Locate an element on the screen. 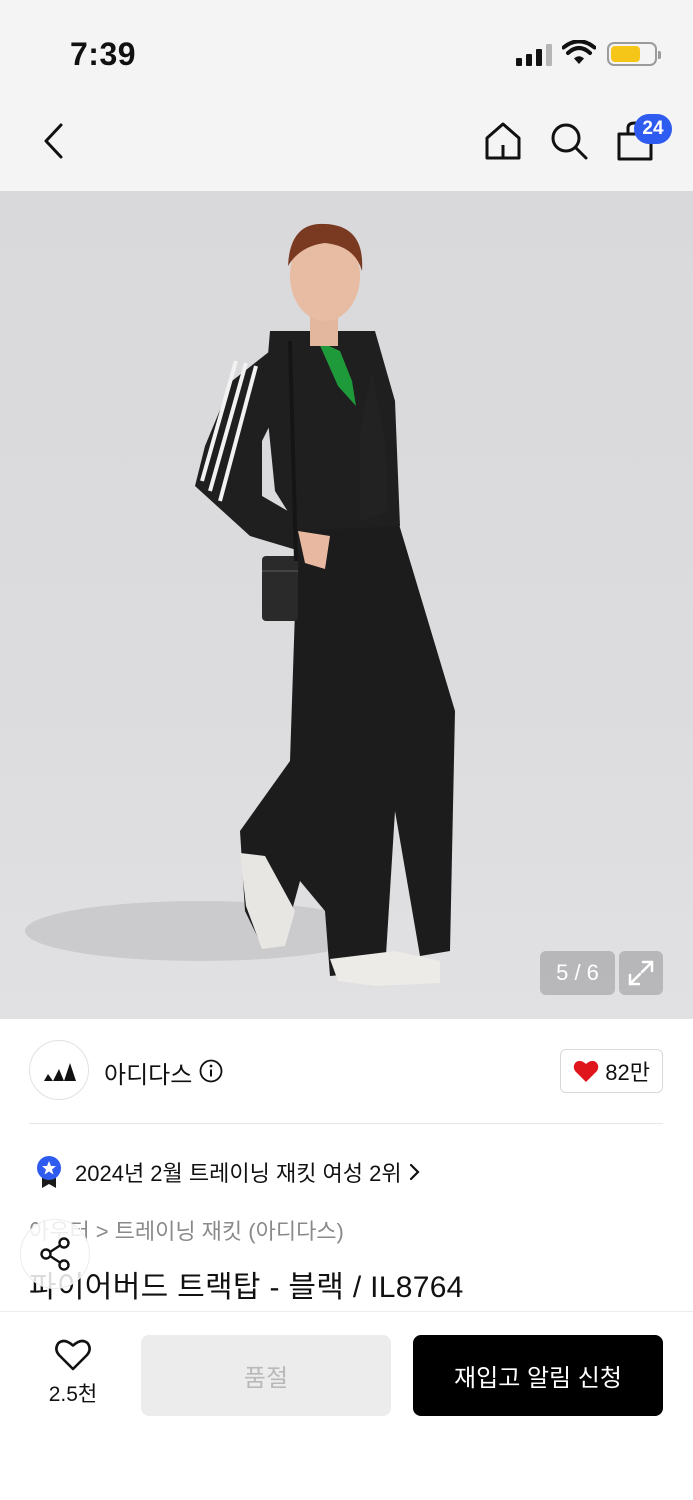 This screenshot has height=1500, width=693. home-icon is located at coordinates (503, 141).